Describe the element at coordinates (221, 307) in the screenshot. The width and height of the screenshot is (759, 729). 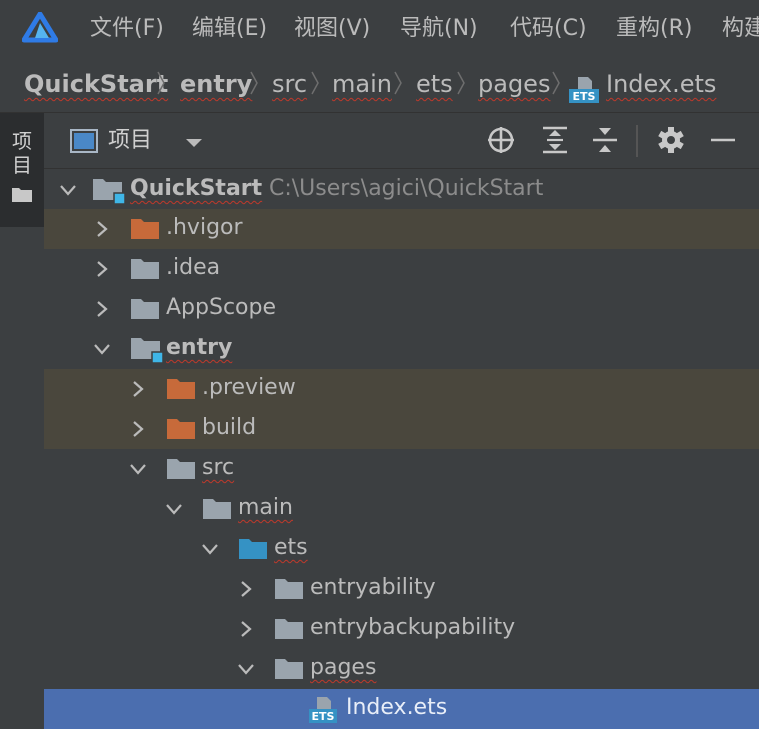
I see `tree-label: AppScope` at that location.